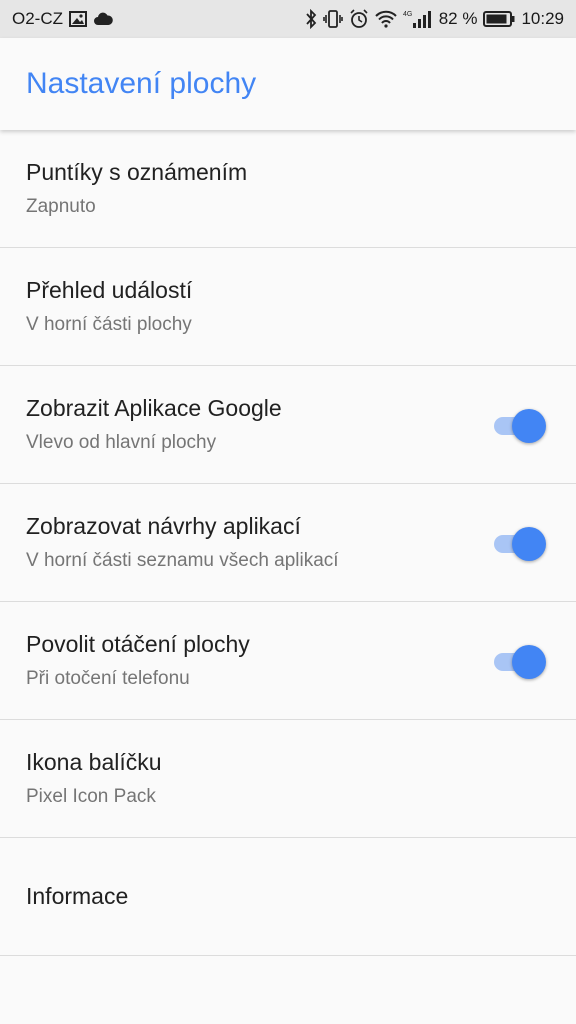  Describe the element at coordinates (542, 18) in the screenshot. I see `clock: 10:29` at that location.